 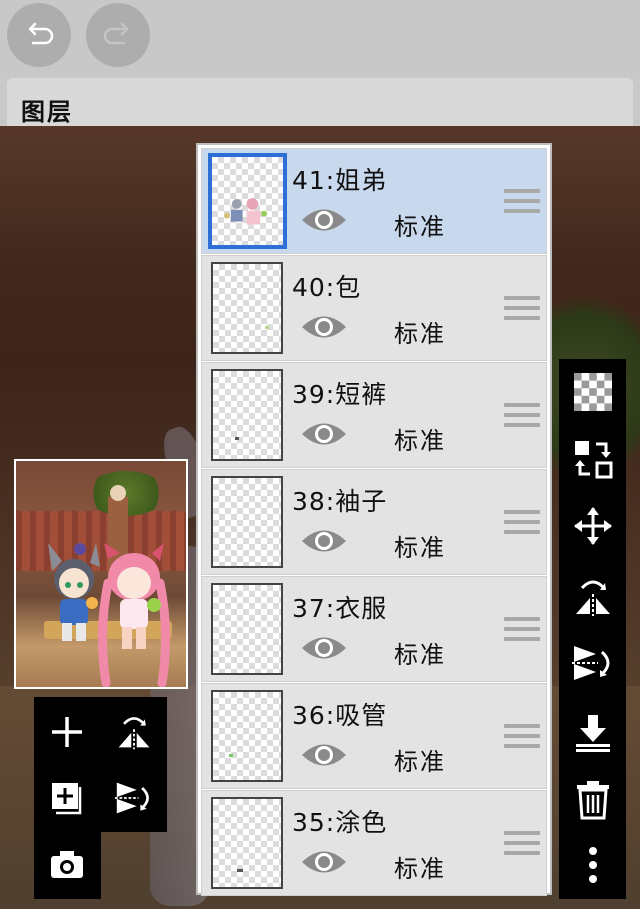 I want to click on layer-name: 39:短裤, so click(x=339, y=393).